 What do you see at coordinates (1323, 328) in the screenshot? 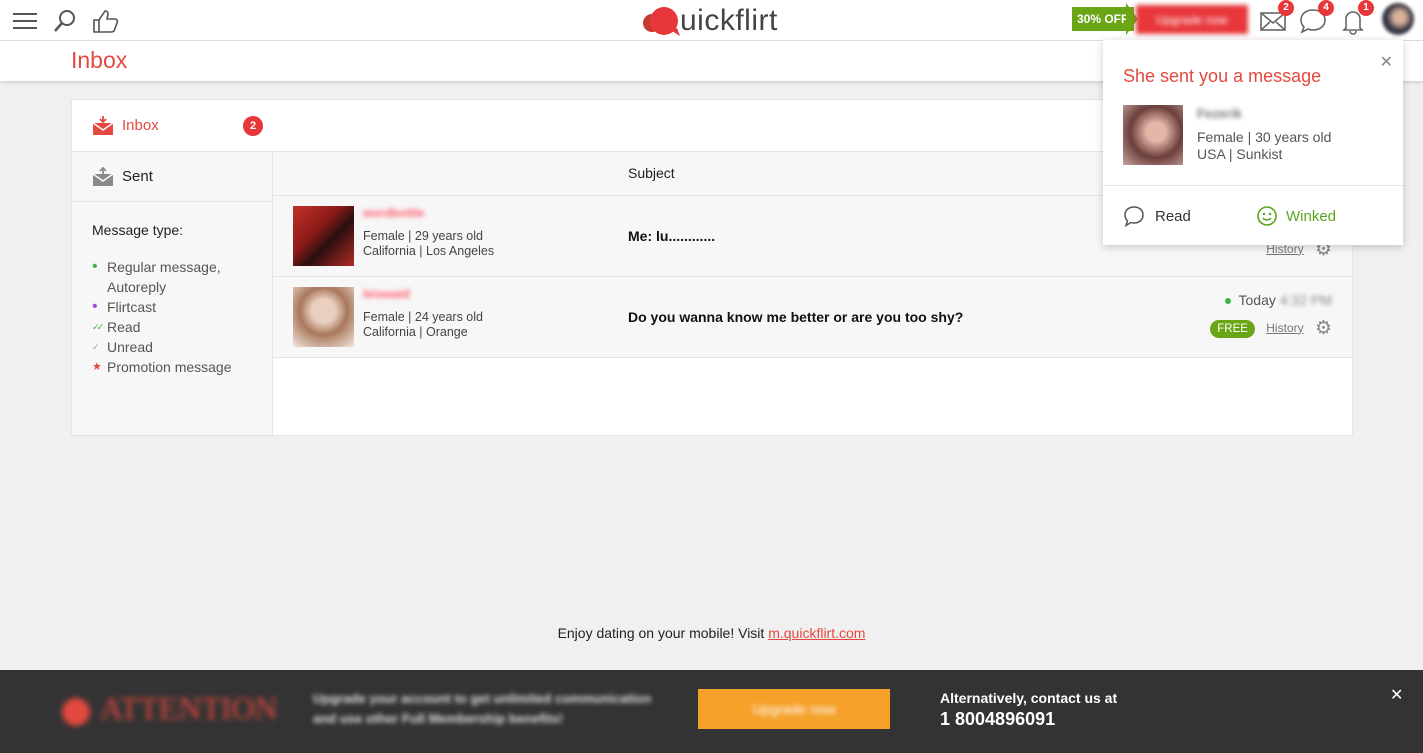
I see `gear-icon: ⚙` at bounding box center [1323, 328].